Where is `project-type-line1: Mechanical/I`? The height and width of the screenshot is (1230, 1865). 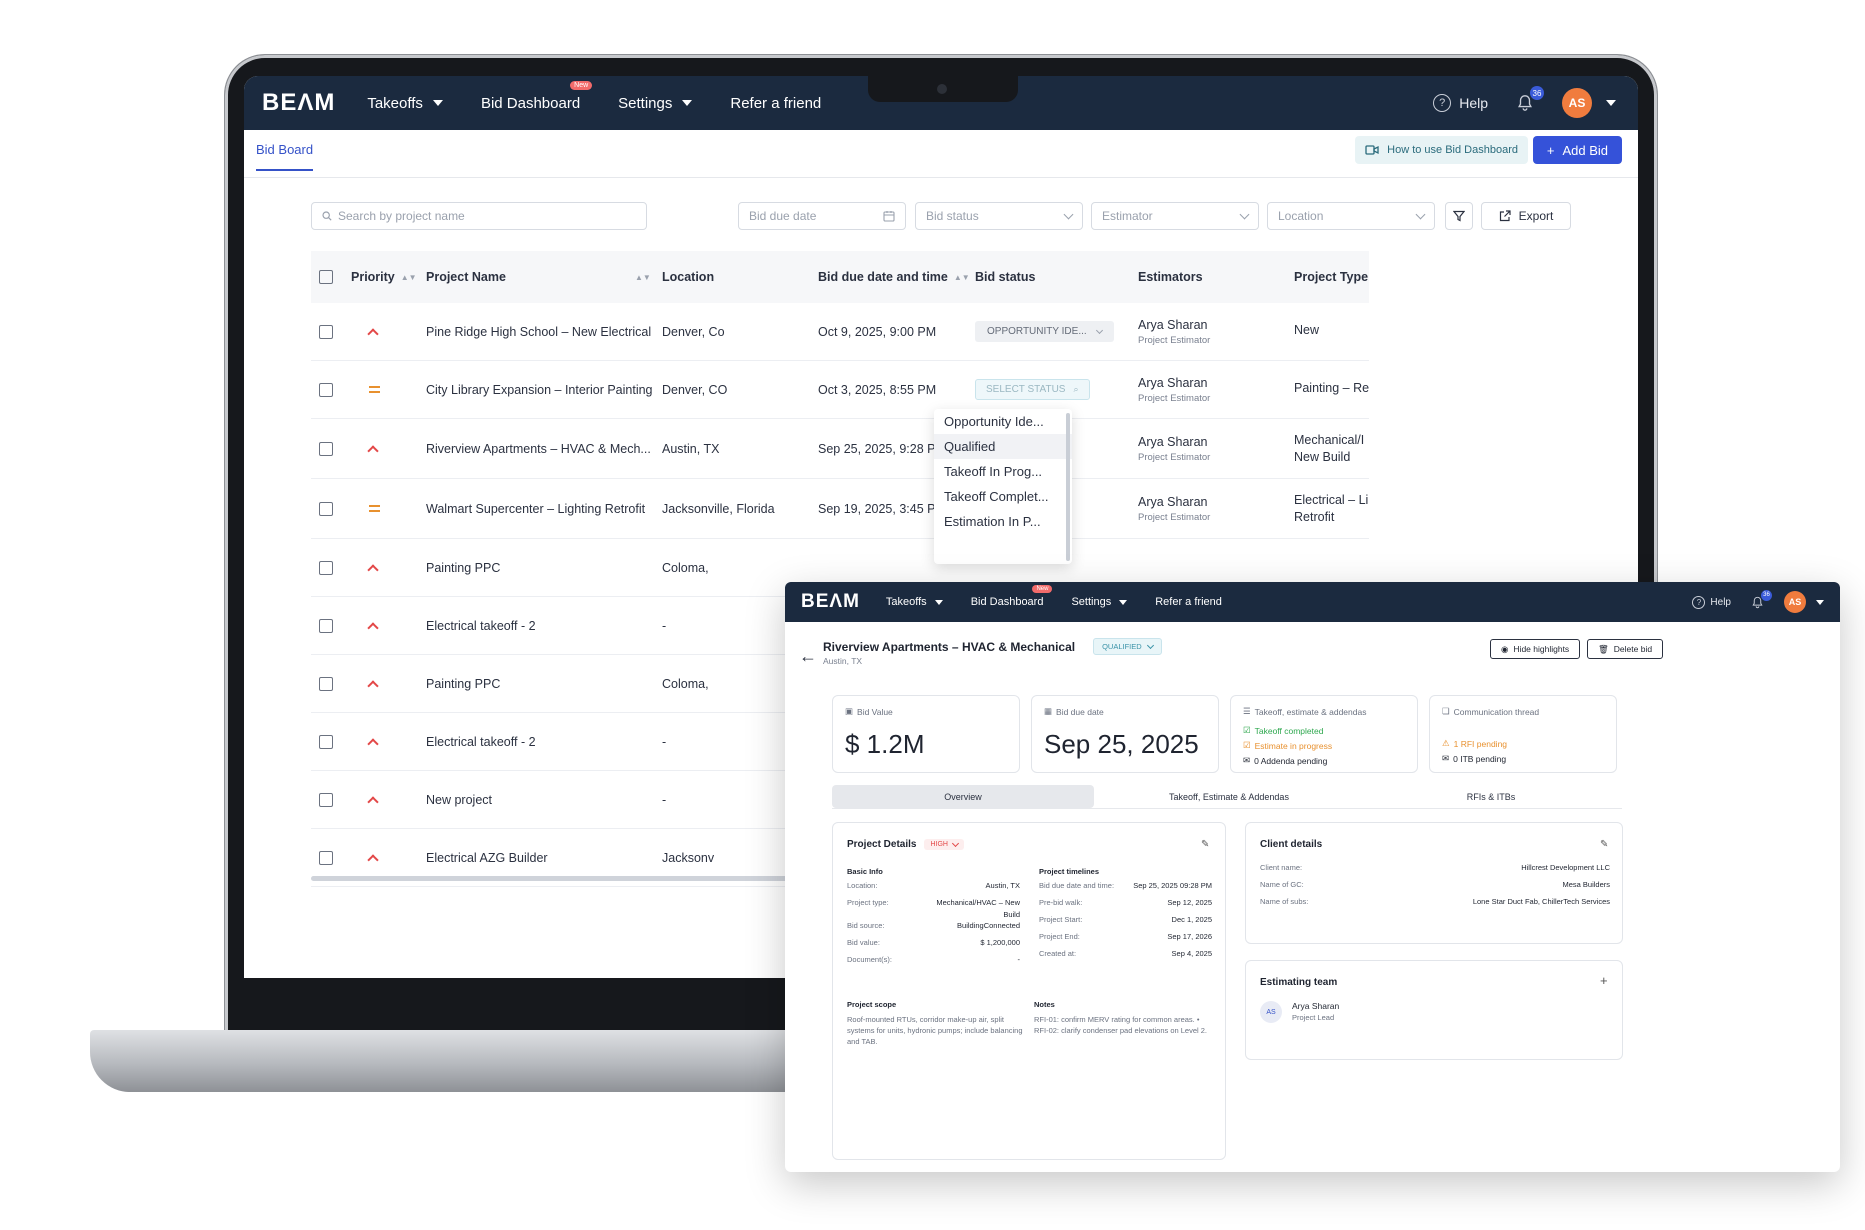
project-type-line1: Mechanical/I is located at coordinates (1329, 440).